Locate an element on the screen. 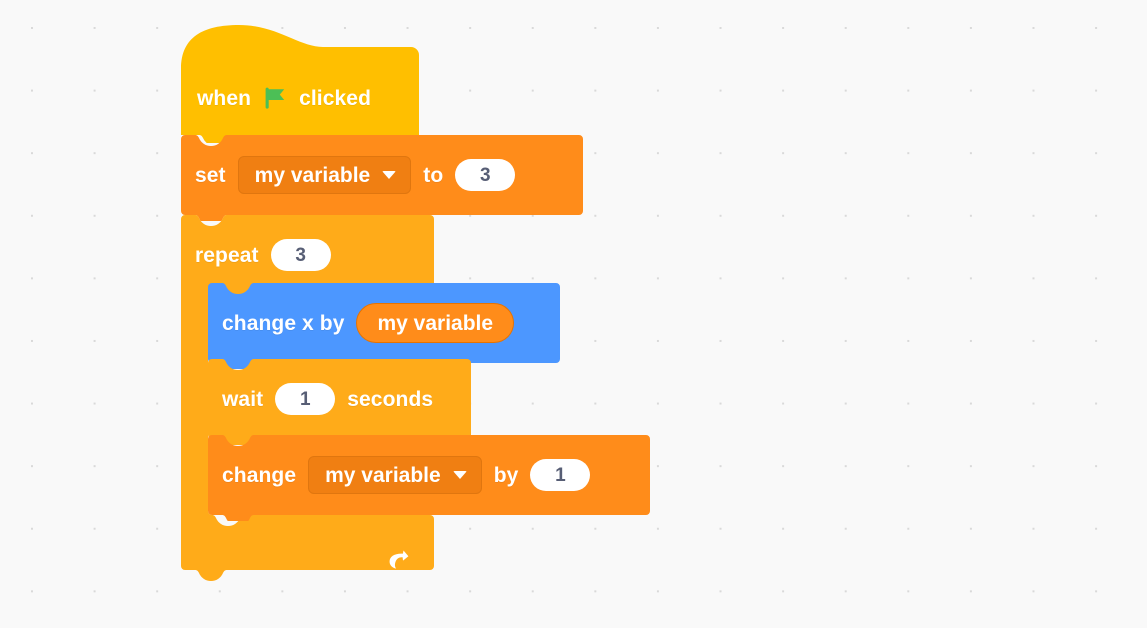 Image resolution: width=1147 pixels, height=628 pixels. set-block-content: set my variable to 3 is located at coordinates (355, 175).